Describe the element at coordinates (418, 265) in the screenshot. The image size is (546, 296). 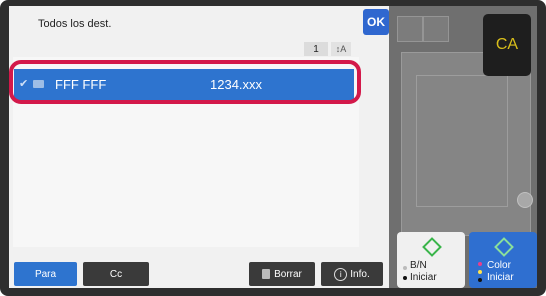
I see `start-bw-label: B/N` at that location.